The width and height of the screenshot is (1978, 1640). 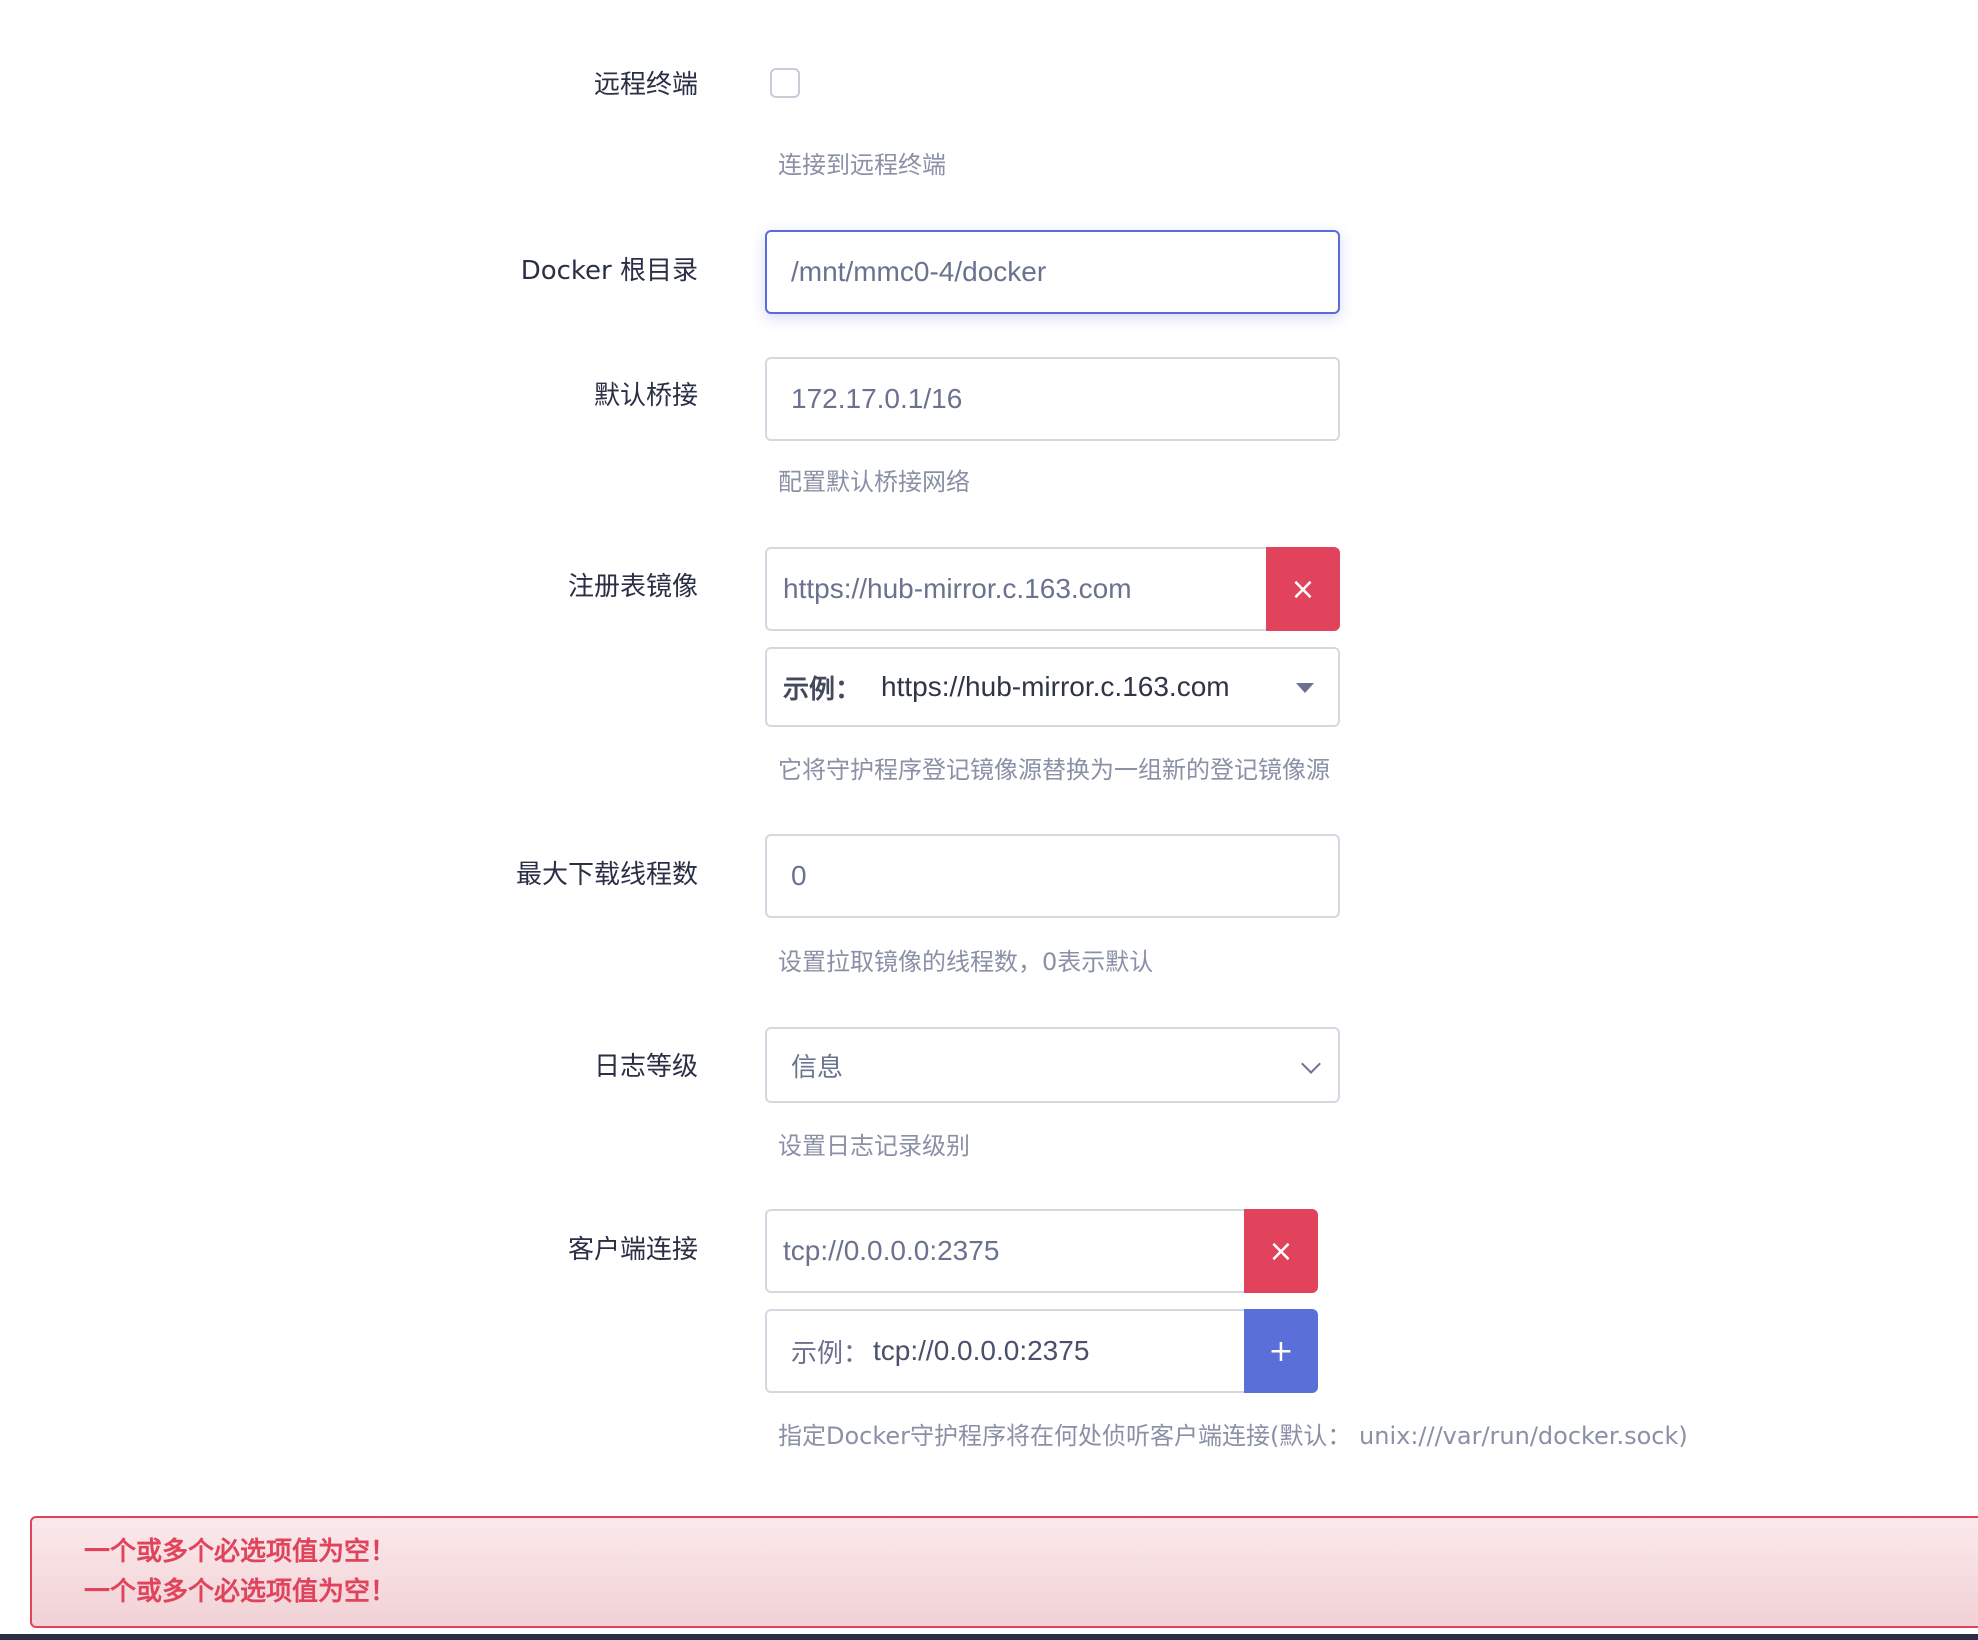 I want to click on client-connection-placeholder-prefix: 示例：, so click(x=830, y=1353).